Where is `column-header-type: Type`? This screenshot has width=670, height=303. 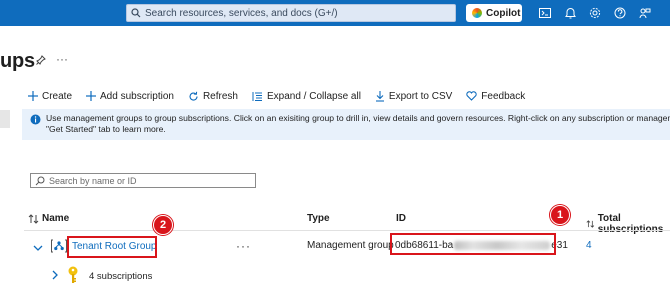 column-header-type: Type is located at coordinates (318, 218).